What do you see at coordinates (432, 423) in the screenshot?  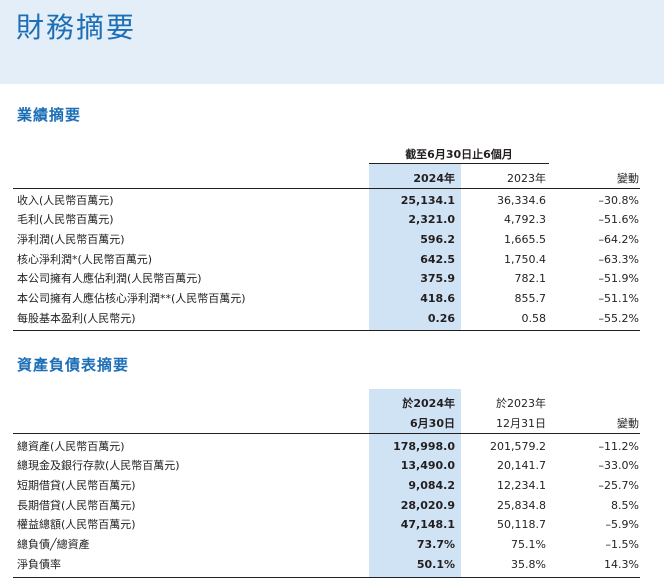 I see `bal-col-current-line2: 6月30日` at bounding box center [432, 423].